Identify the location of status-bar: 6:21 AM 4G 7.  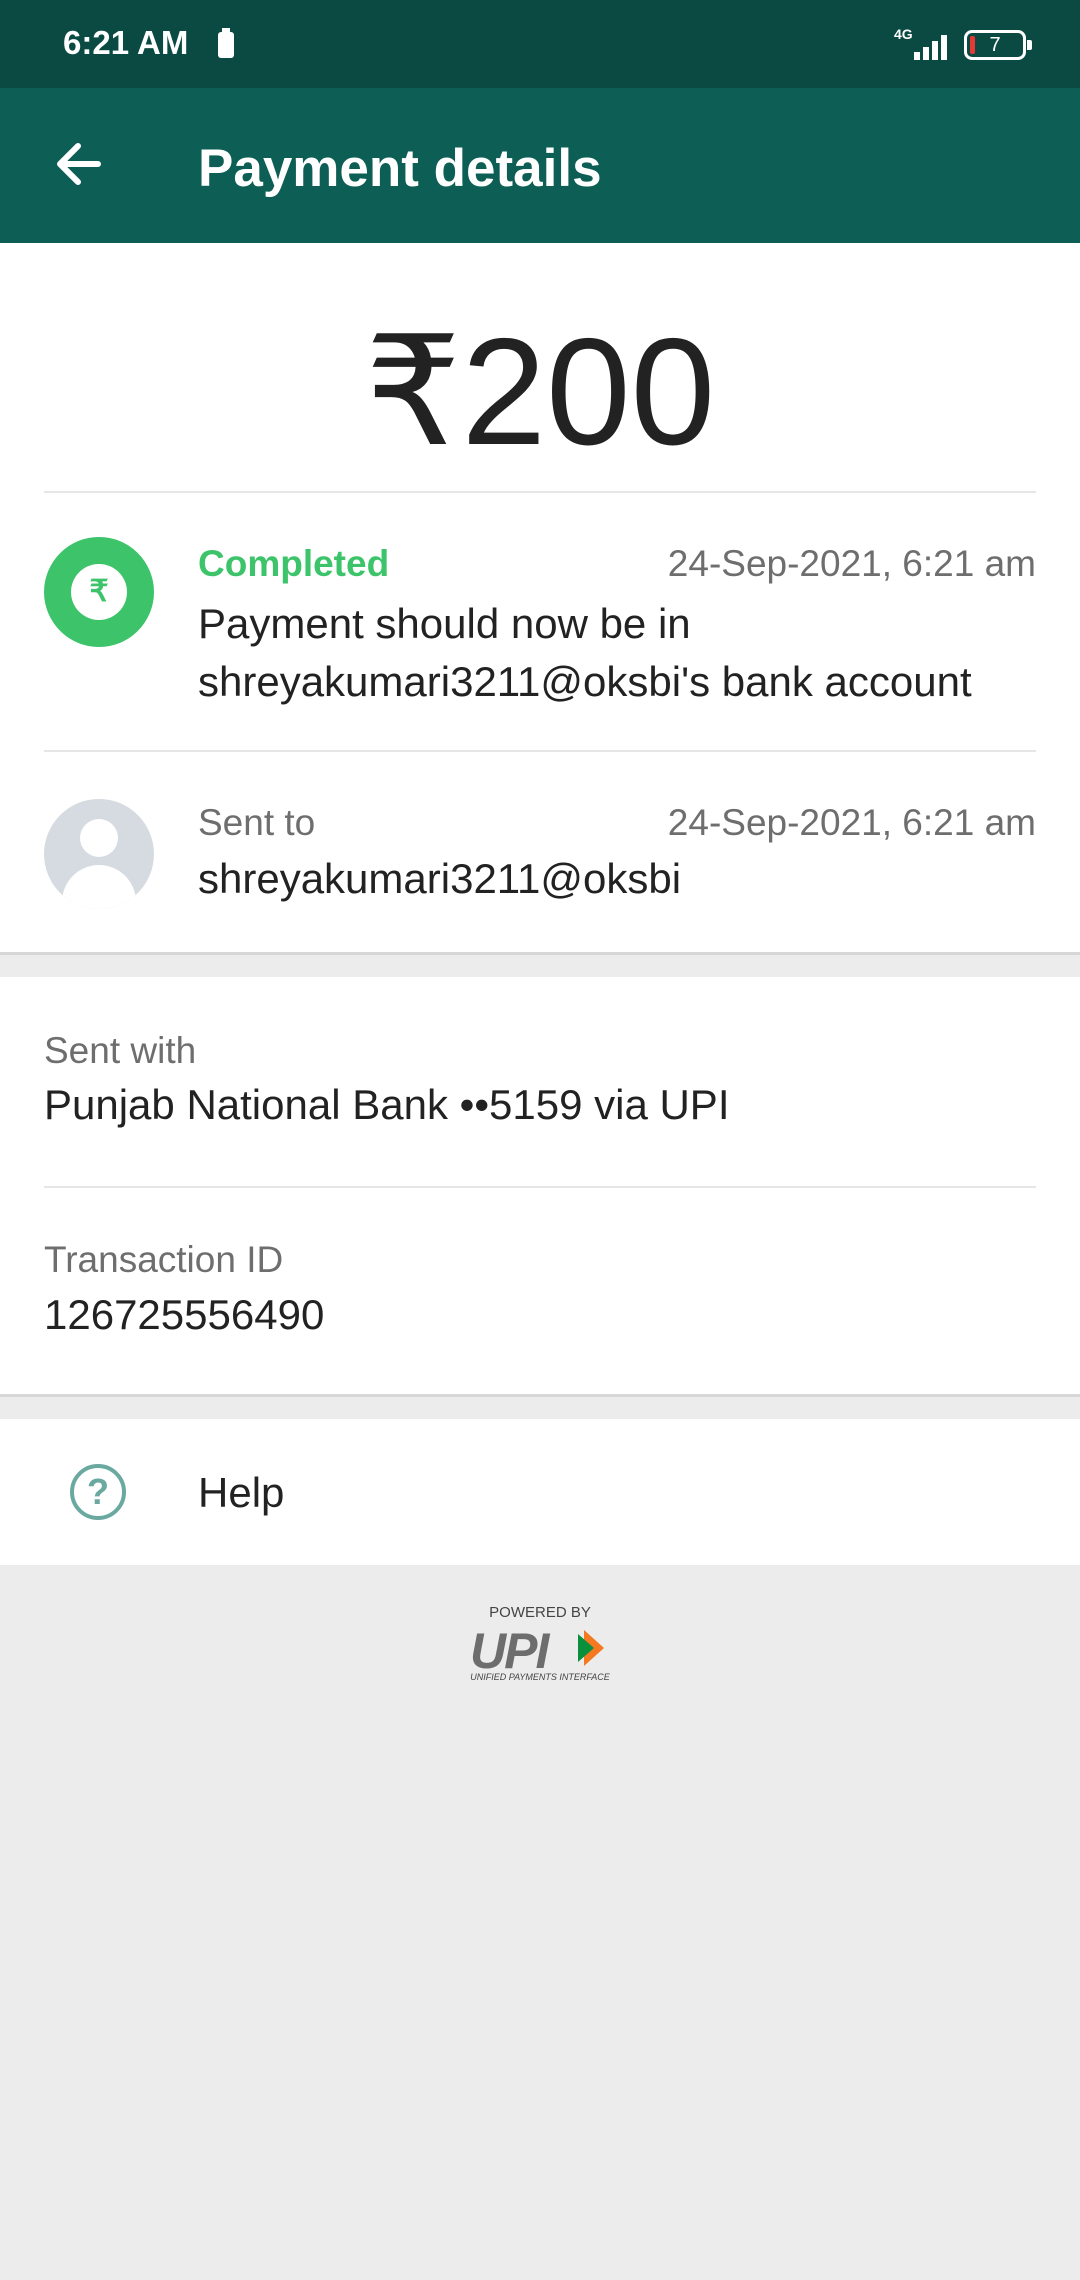
(540, 44).